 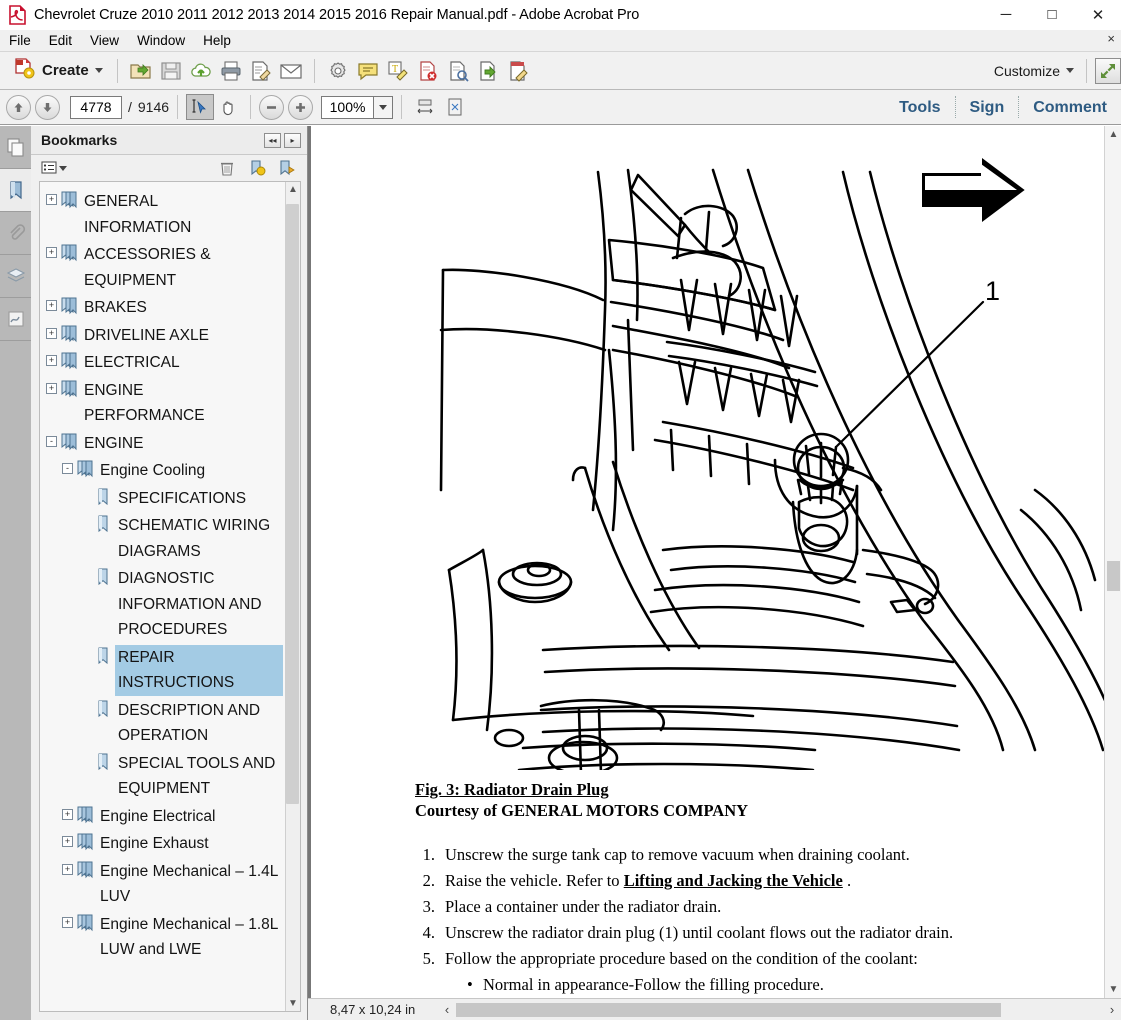 What do you see at coordinates (171, 71) in the screenshot?
I see `save-icon` at bounding box center [171, 71].